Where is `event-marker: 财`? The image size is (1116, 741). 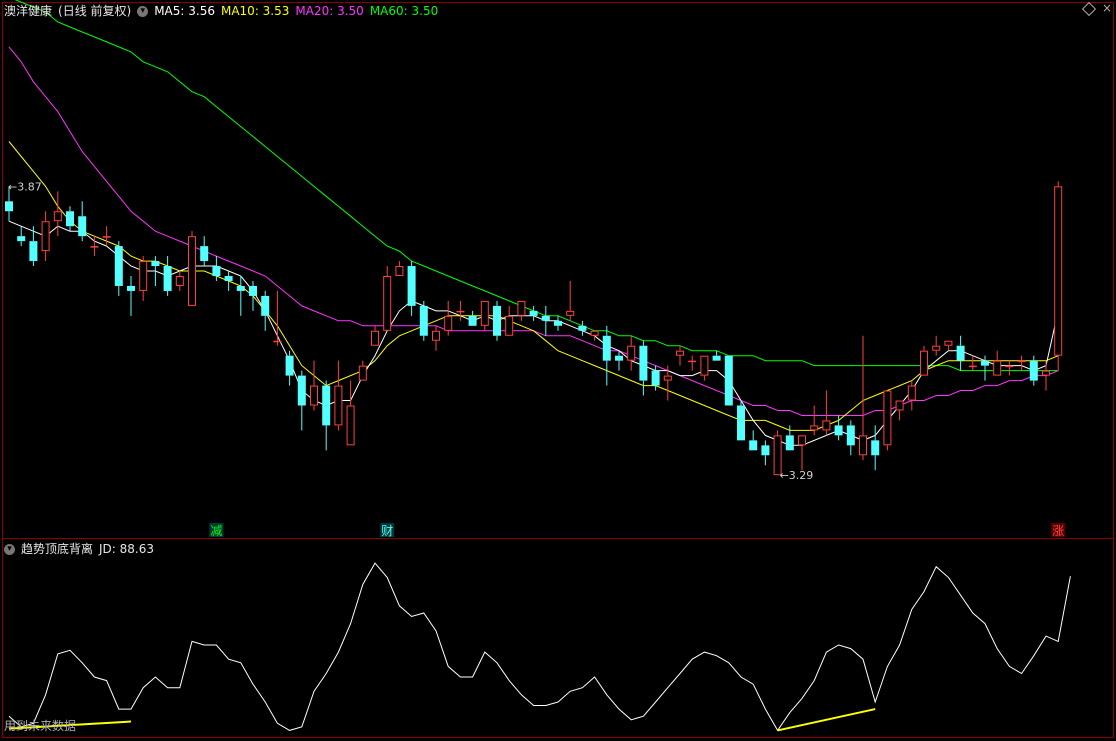
event-marker: 财 is located at coordinates (387, 531).